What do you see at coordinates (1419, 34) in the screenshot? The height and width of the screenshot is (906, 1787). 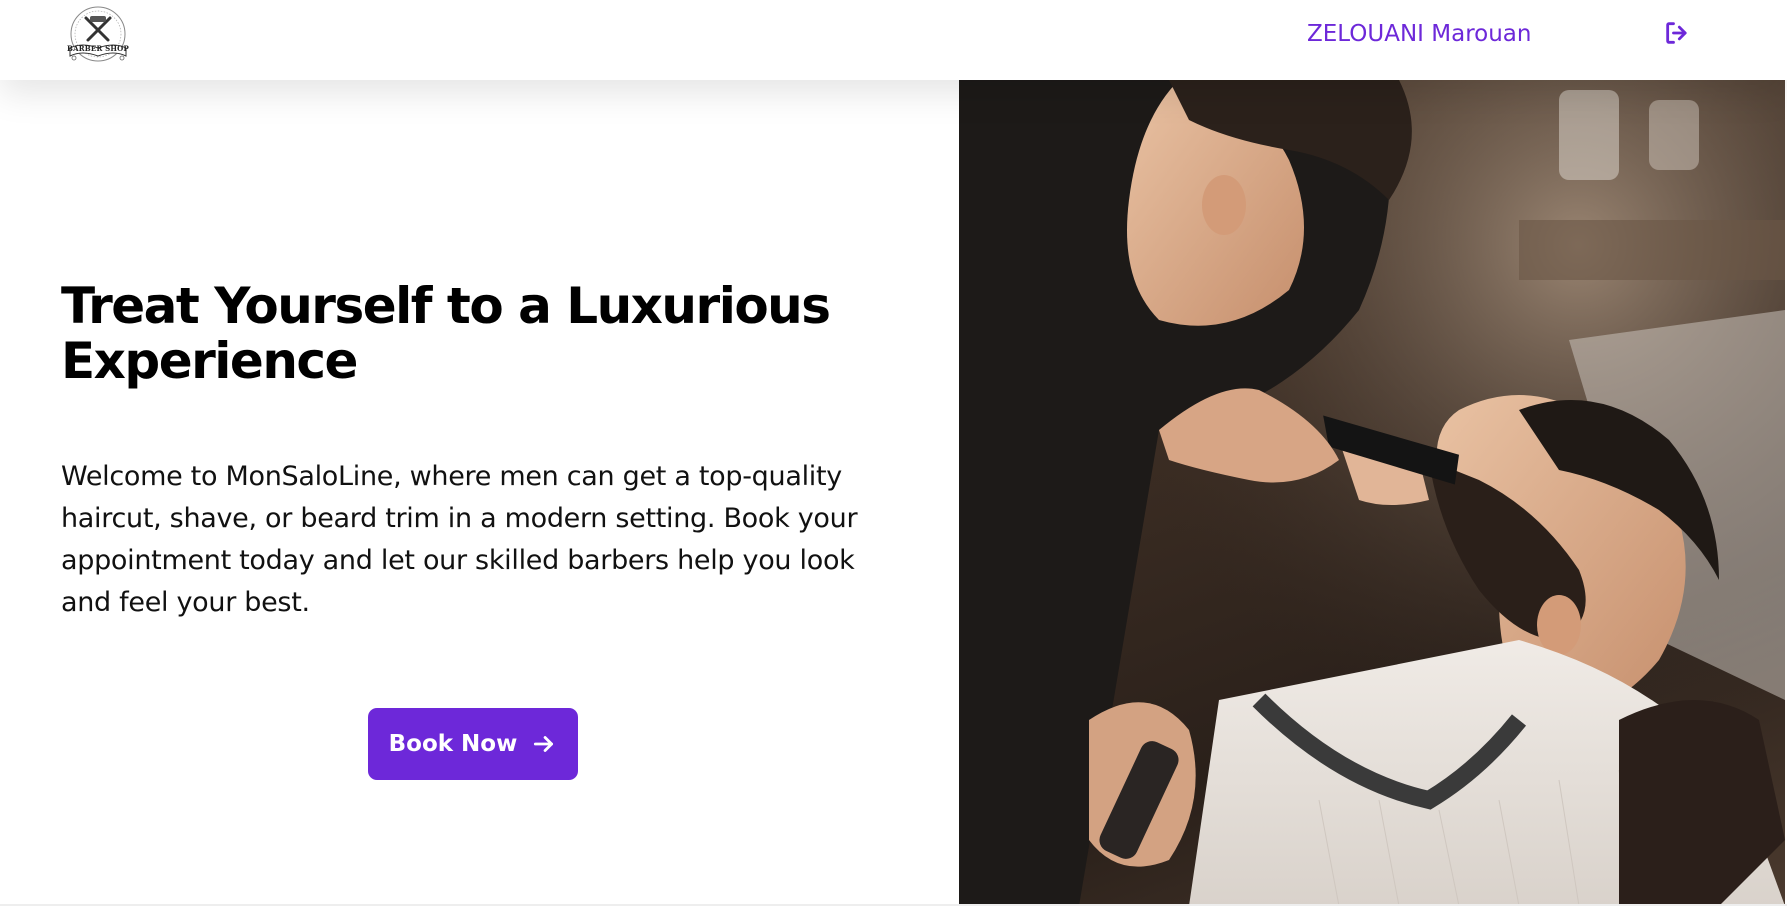 I see `user-name: ZELOUANI Marouan` at bounding box center [1419, 34].